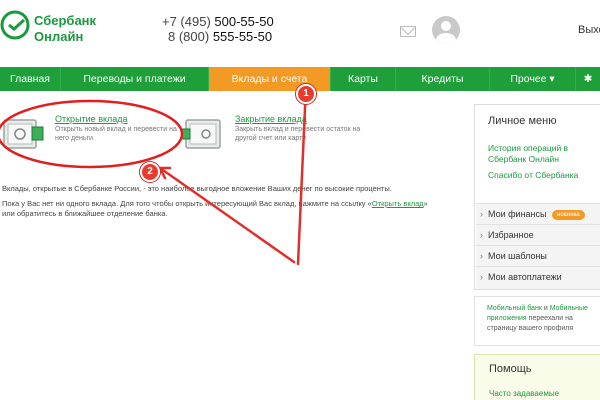  I want to click on annotation-marker-2: 2, so click(150, 172).